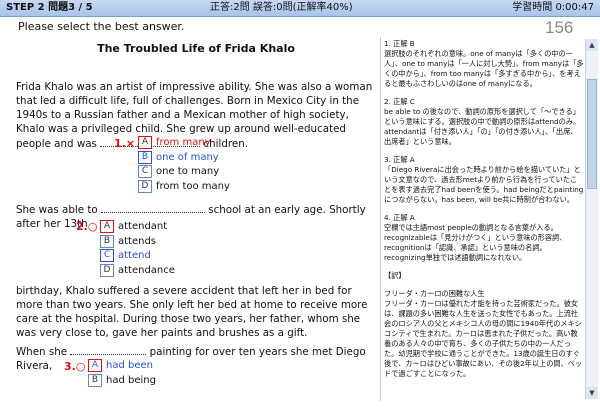 This screenshot has width=600, height=408. Describe the element at coordinates (188, 171) in the screenshot. I see `option-text: one to many` at that location.